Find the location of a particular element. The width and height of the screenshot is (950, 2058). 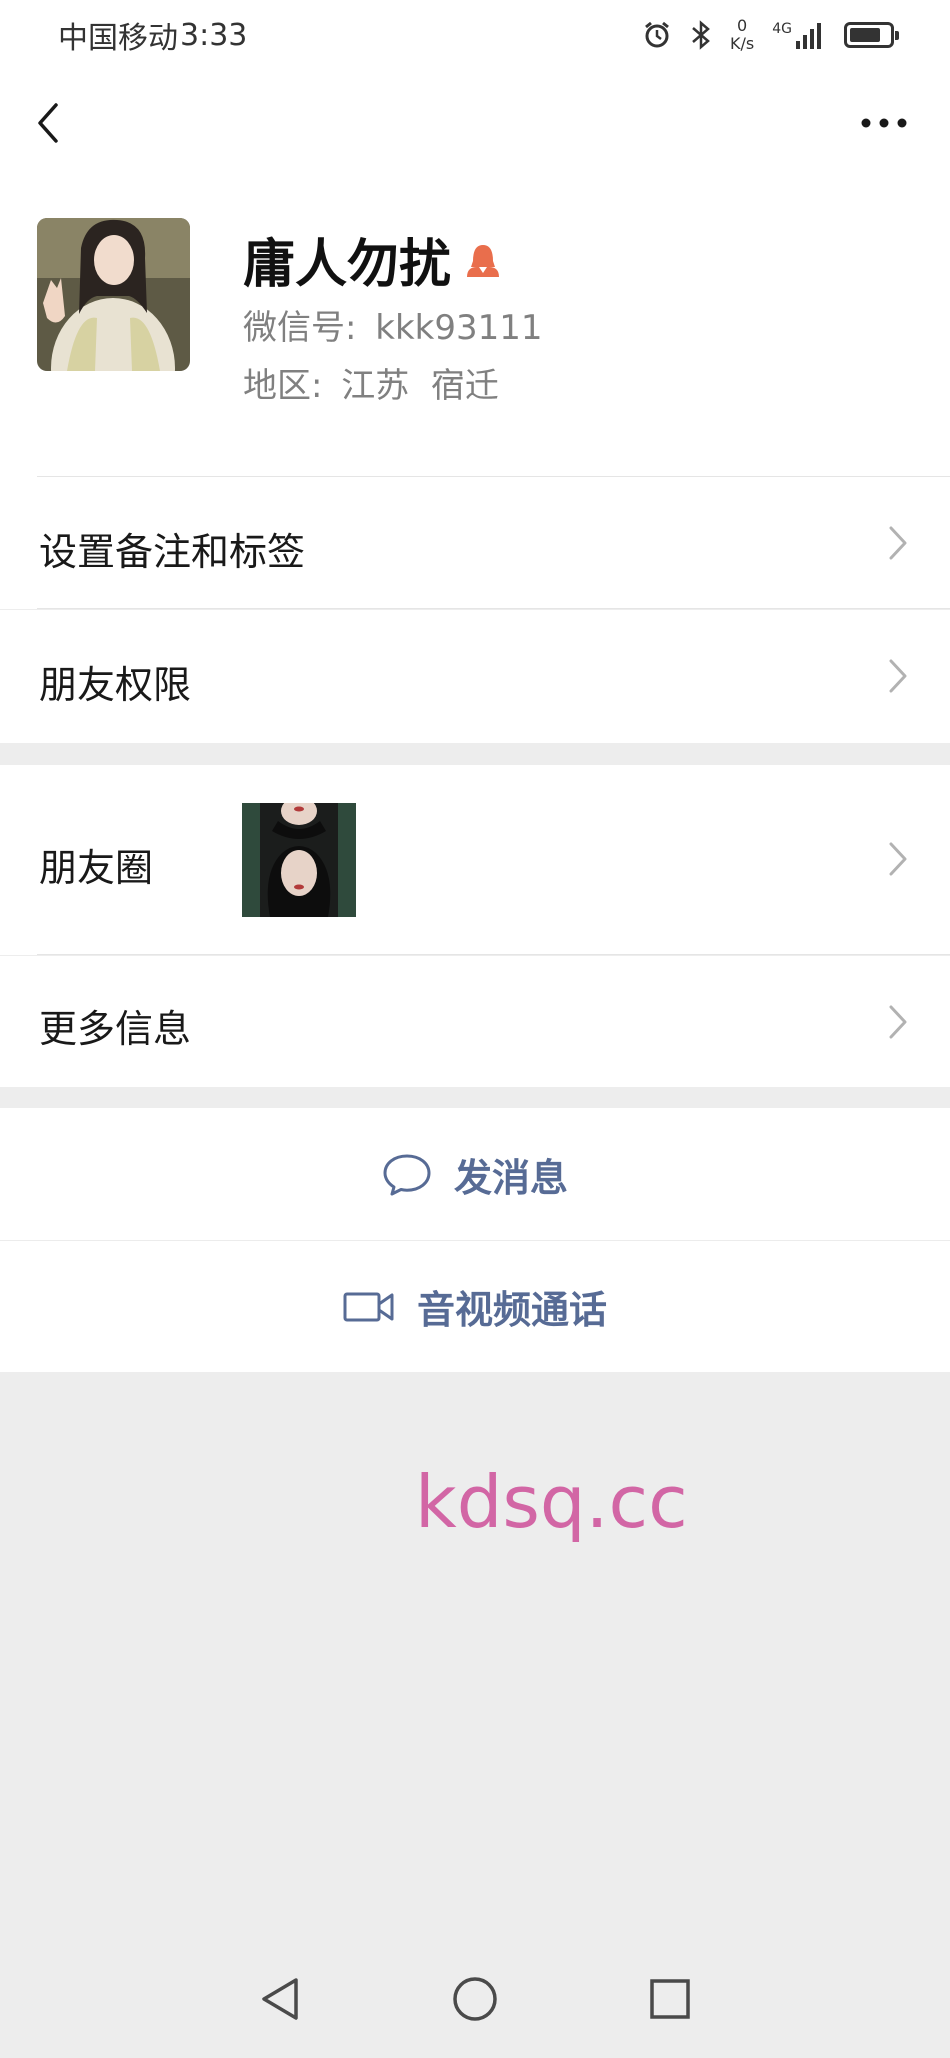

chat-bubble-icon is located at coordinates (407, 1174).